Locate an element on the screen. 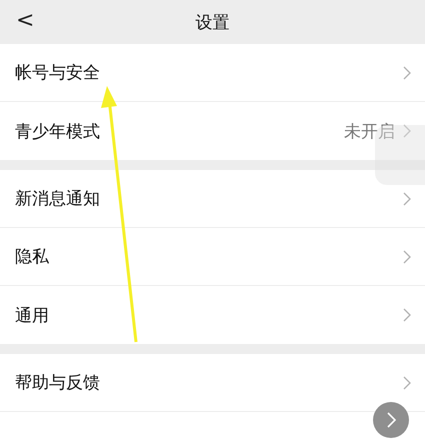  settings-row: 通用 is located at coordinates (212, 315).